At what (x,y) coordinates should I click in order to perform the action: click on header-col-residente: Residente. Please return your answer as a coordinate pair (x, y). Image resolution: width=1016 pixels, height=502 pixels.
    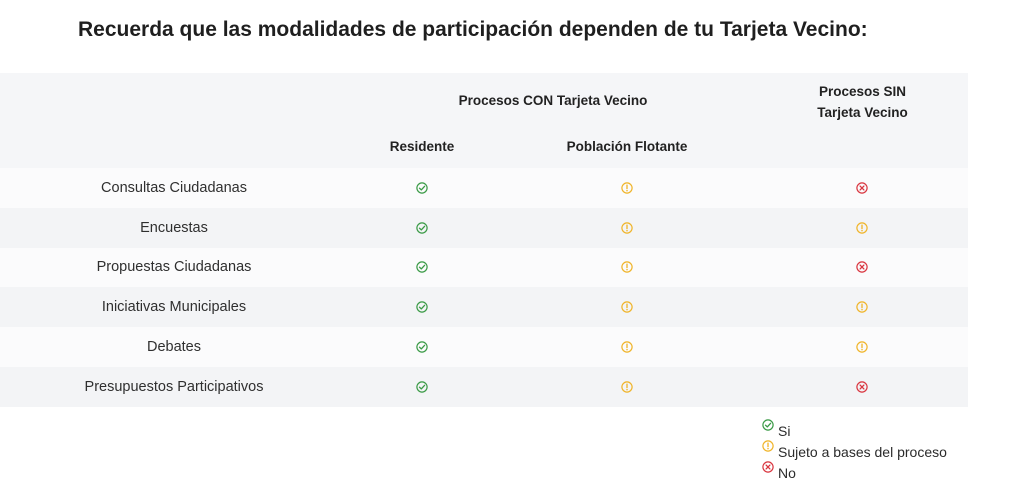
    Looking at the image, I should click on (422, 146).